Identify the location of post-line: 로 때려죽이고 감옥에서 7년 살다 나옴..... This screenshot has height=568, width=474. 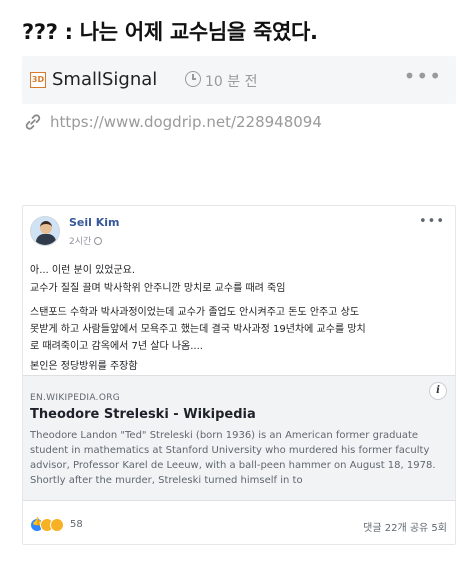
(116, 346).